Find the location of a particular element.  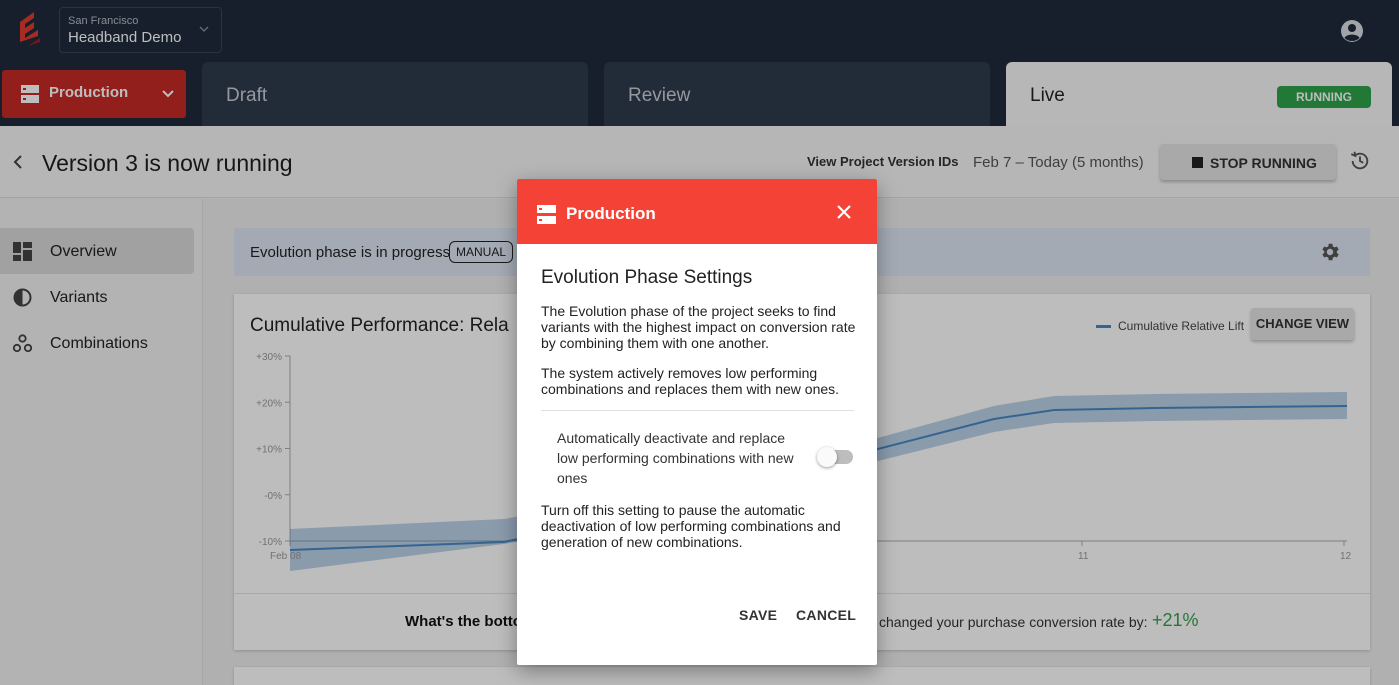

save-button: SAVE is located at coordinates (758, 615).